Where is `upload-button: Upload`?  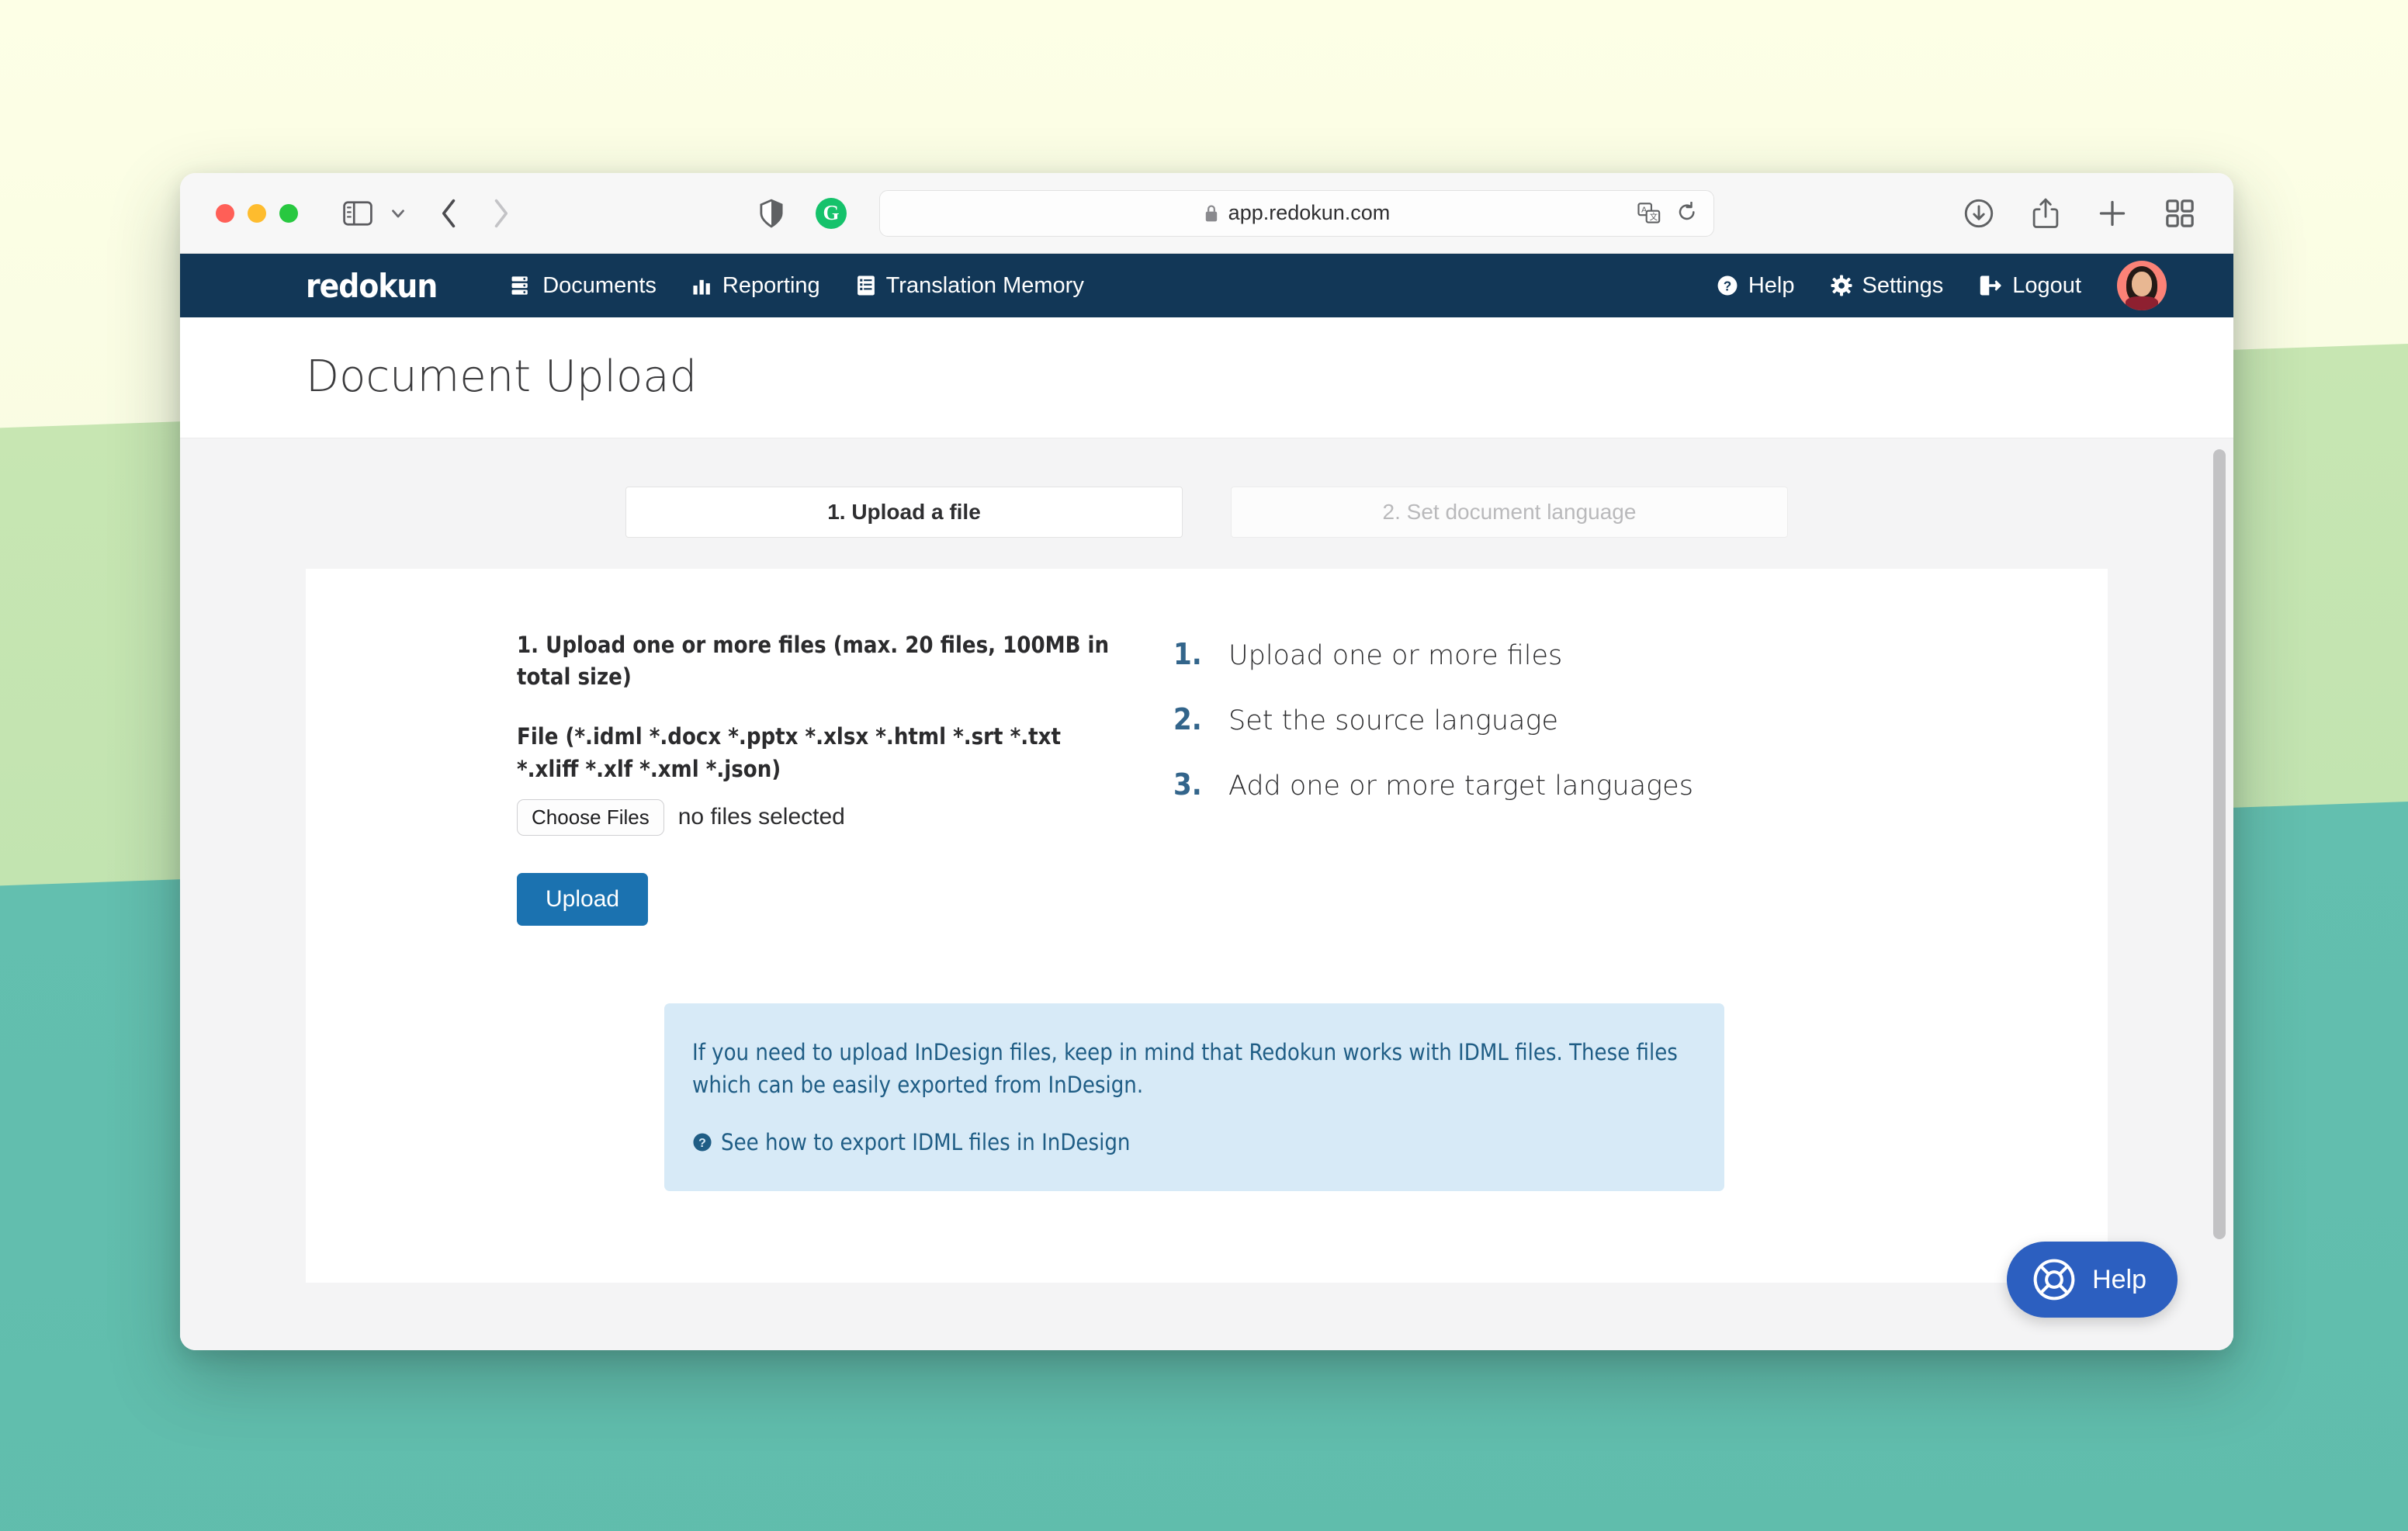 upload-button: Upload is located at coordinates (583, 899).